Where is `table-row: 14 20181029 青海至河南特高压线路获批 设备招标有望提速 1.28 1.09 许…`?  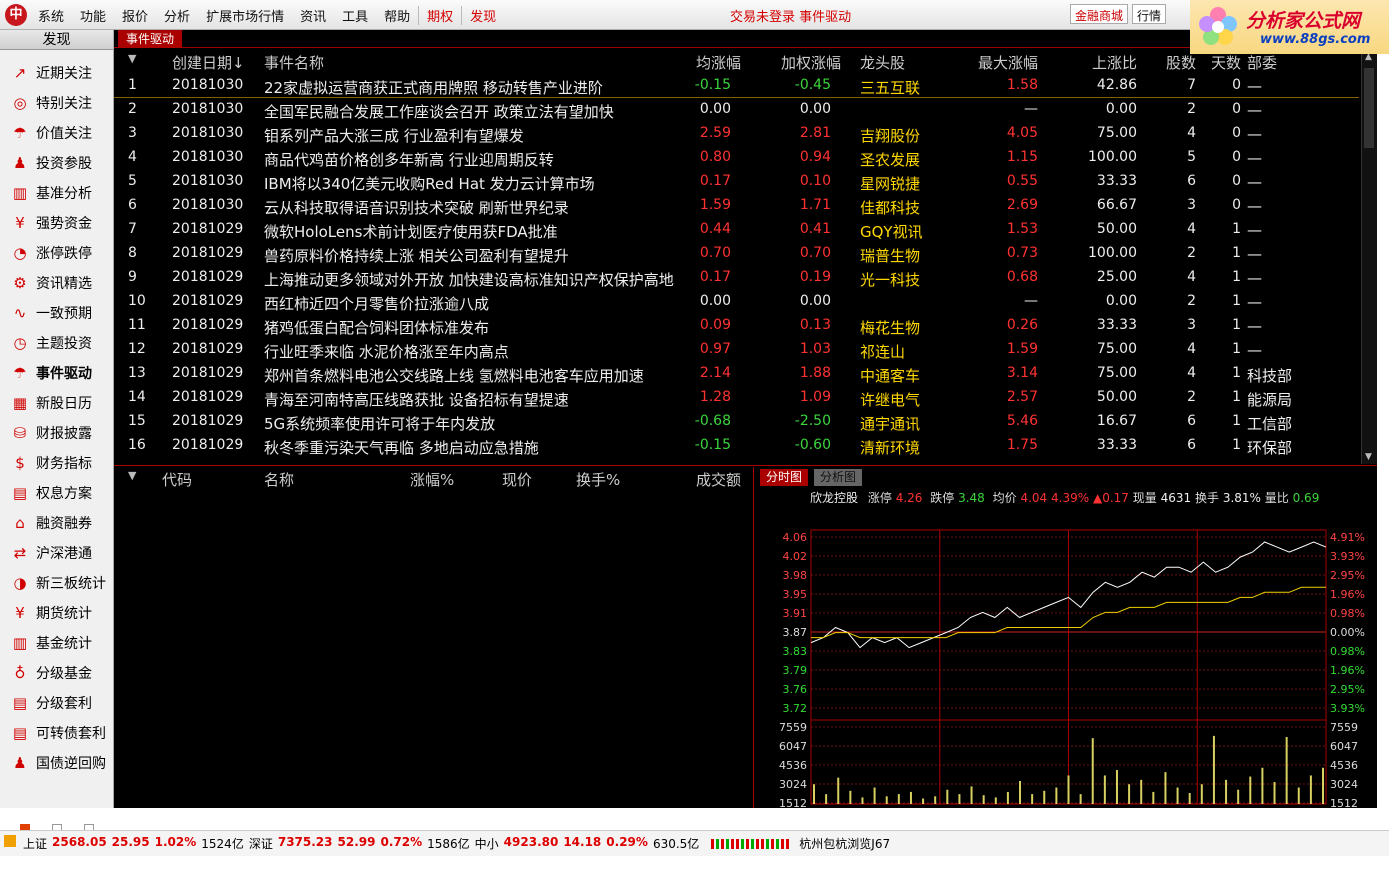 table-row: 14 20181029 青海至河南特高压线路获批 设备招标有望提速 1.28 1.09 许… is located at coordinates (736, 398).